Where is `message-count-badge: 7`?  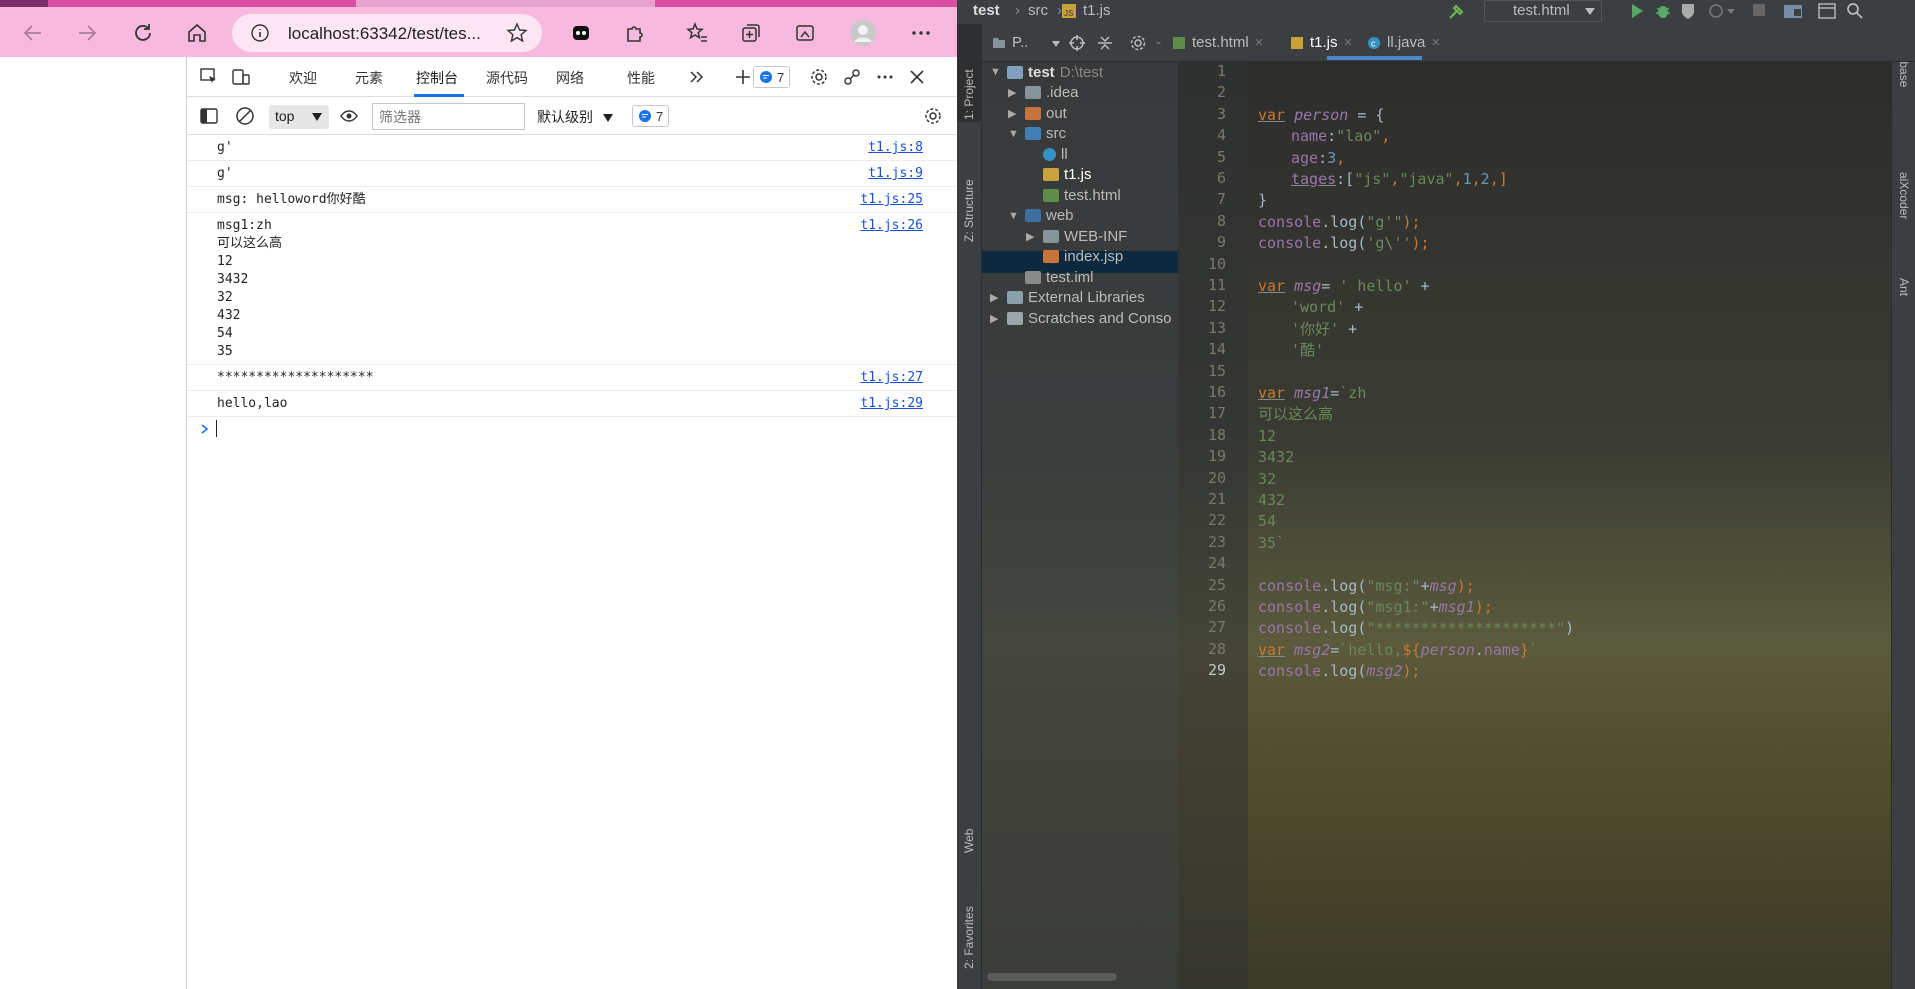 message-count-badge: 7 is located at coordinates (651, 116).